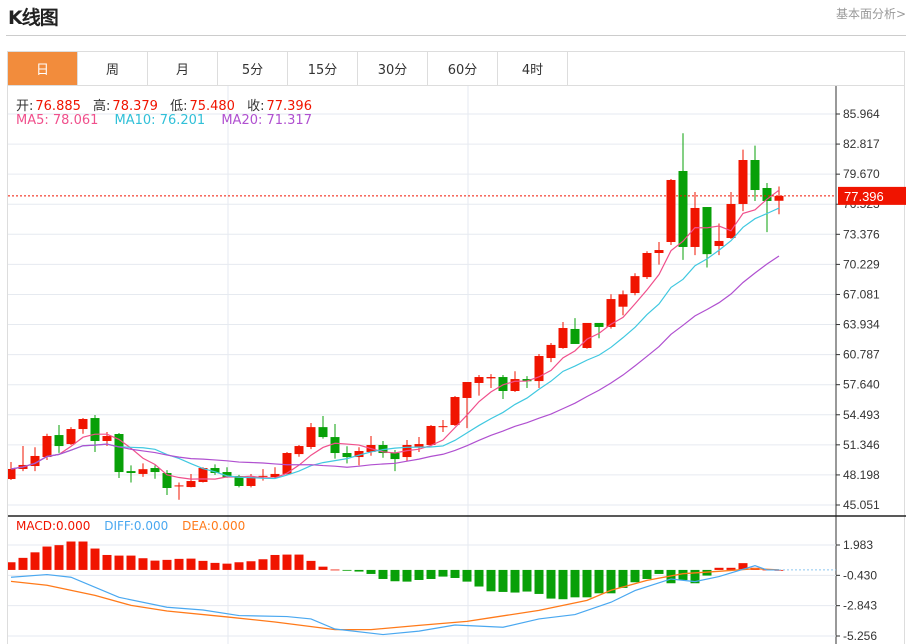 The height and width of the screenshot is (644, 912). What do you see at coordinates (102, 106) in the screenshot?
I see `high-label: 高:` at bounding box center [102, 106].